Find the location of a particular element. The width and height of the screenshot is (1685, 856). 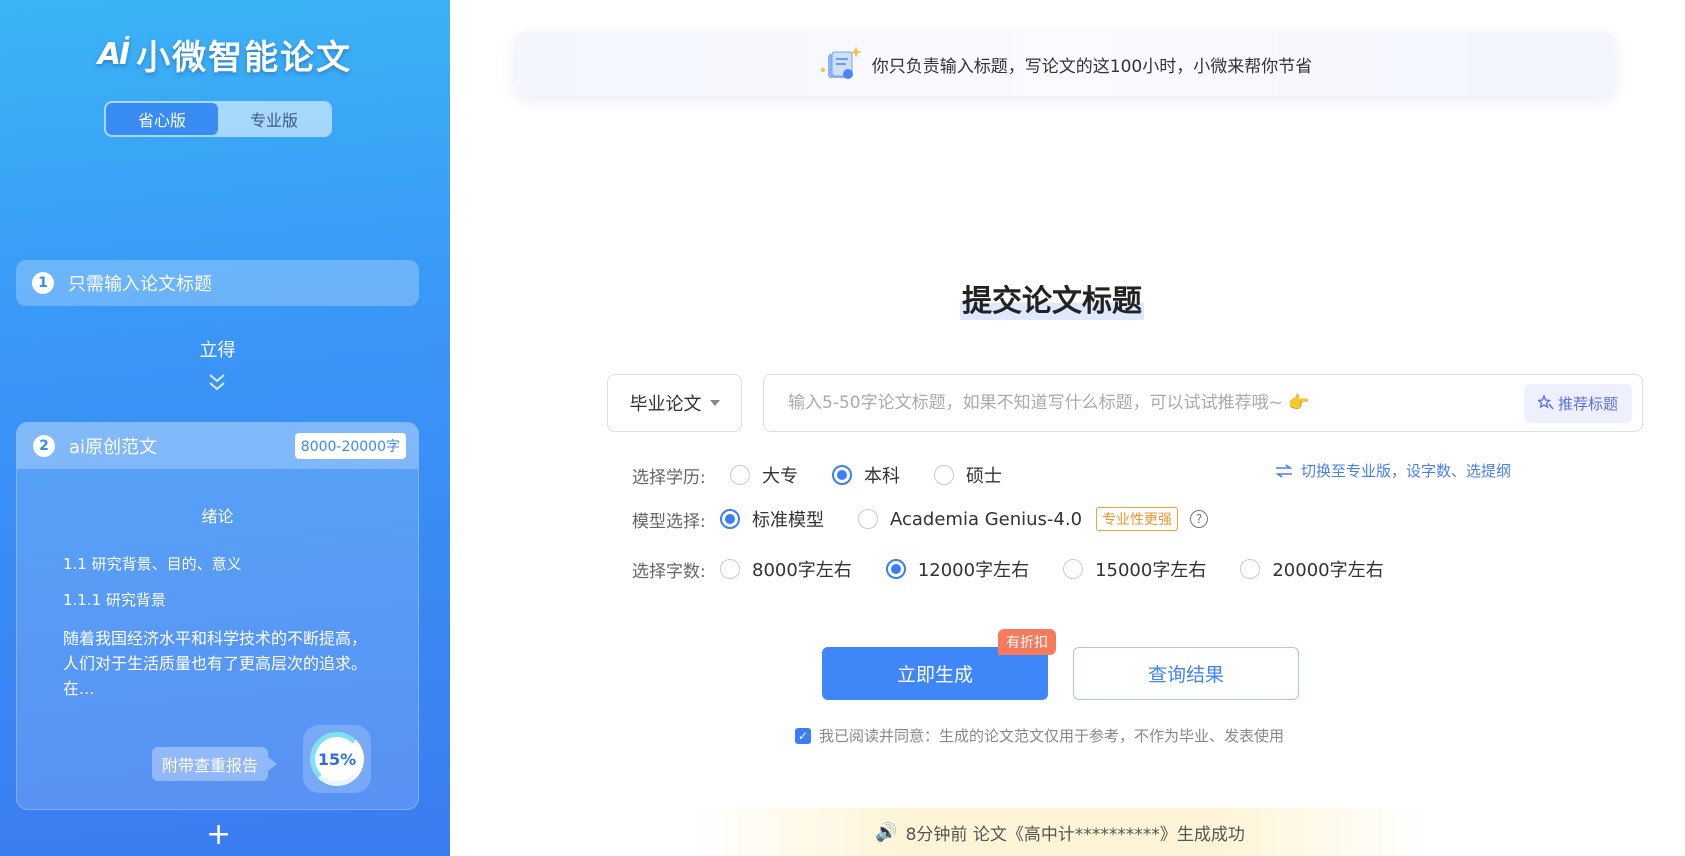

word-option-12000: 12000字左右 is located at coordinates (957, 569).